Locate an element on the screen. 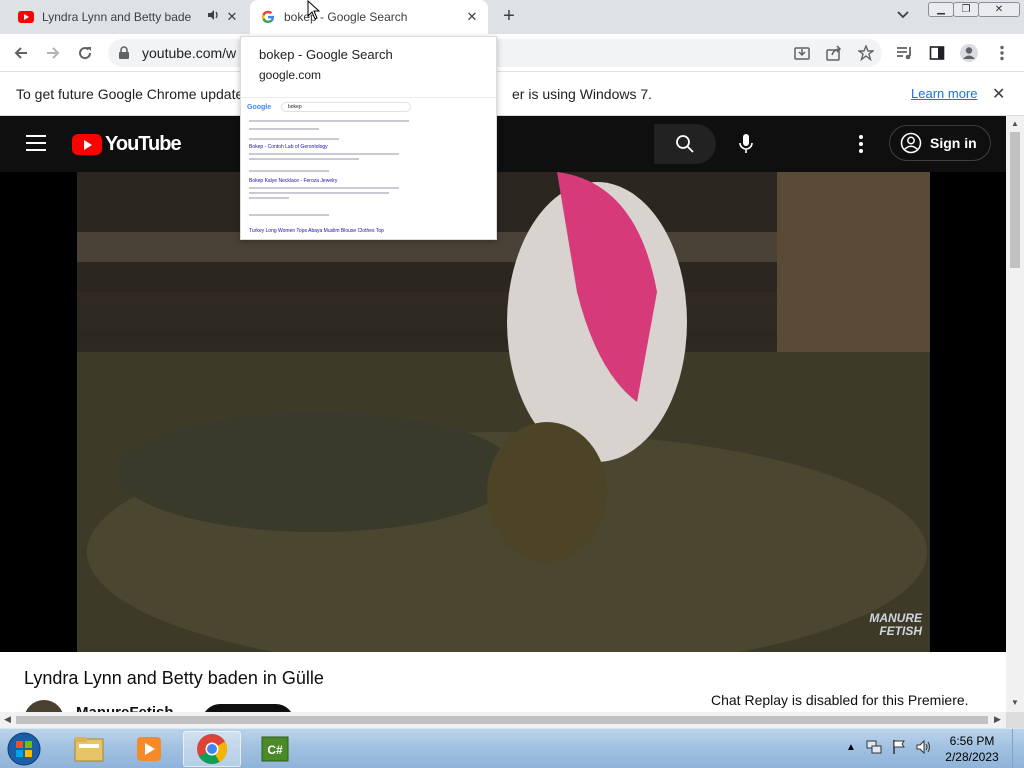  preview-result-2: Bokep Kalye Necklace - Feroza Jewelry is located at coordinates (293, 181).